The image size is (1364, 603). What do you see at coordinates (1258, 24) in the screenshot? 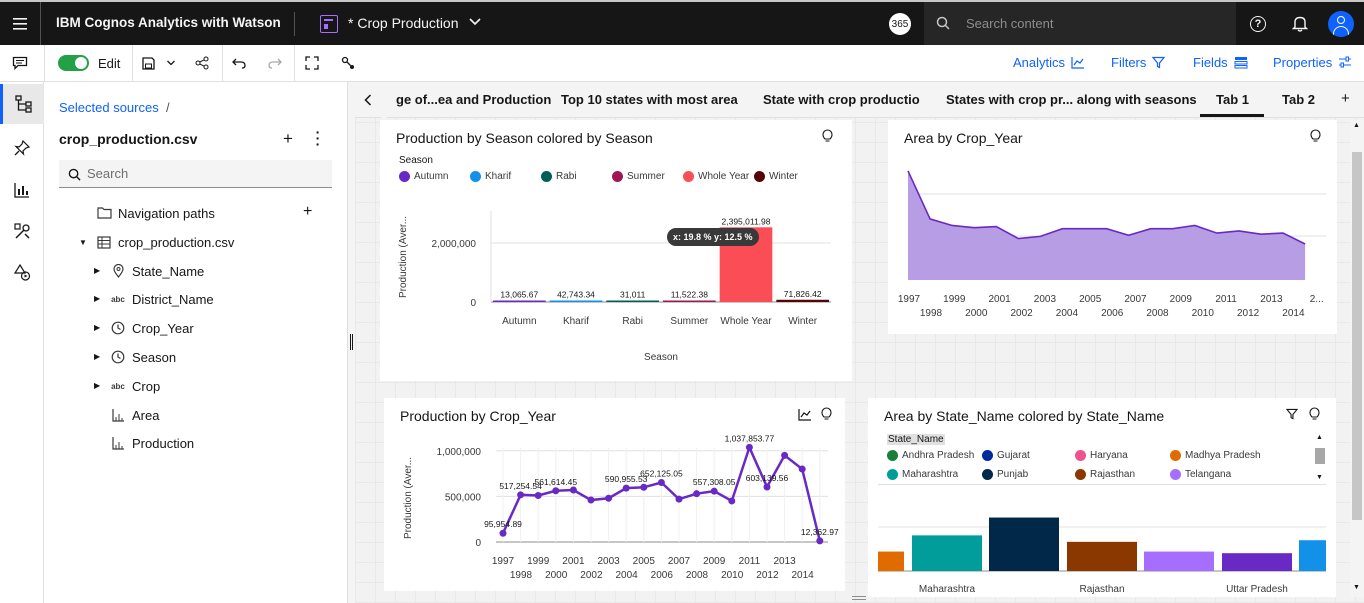
I see `help-icon: ?` at bounding box center [1258, 24].